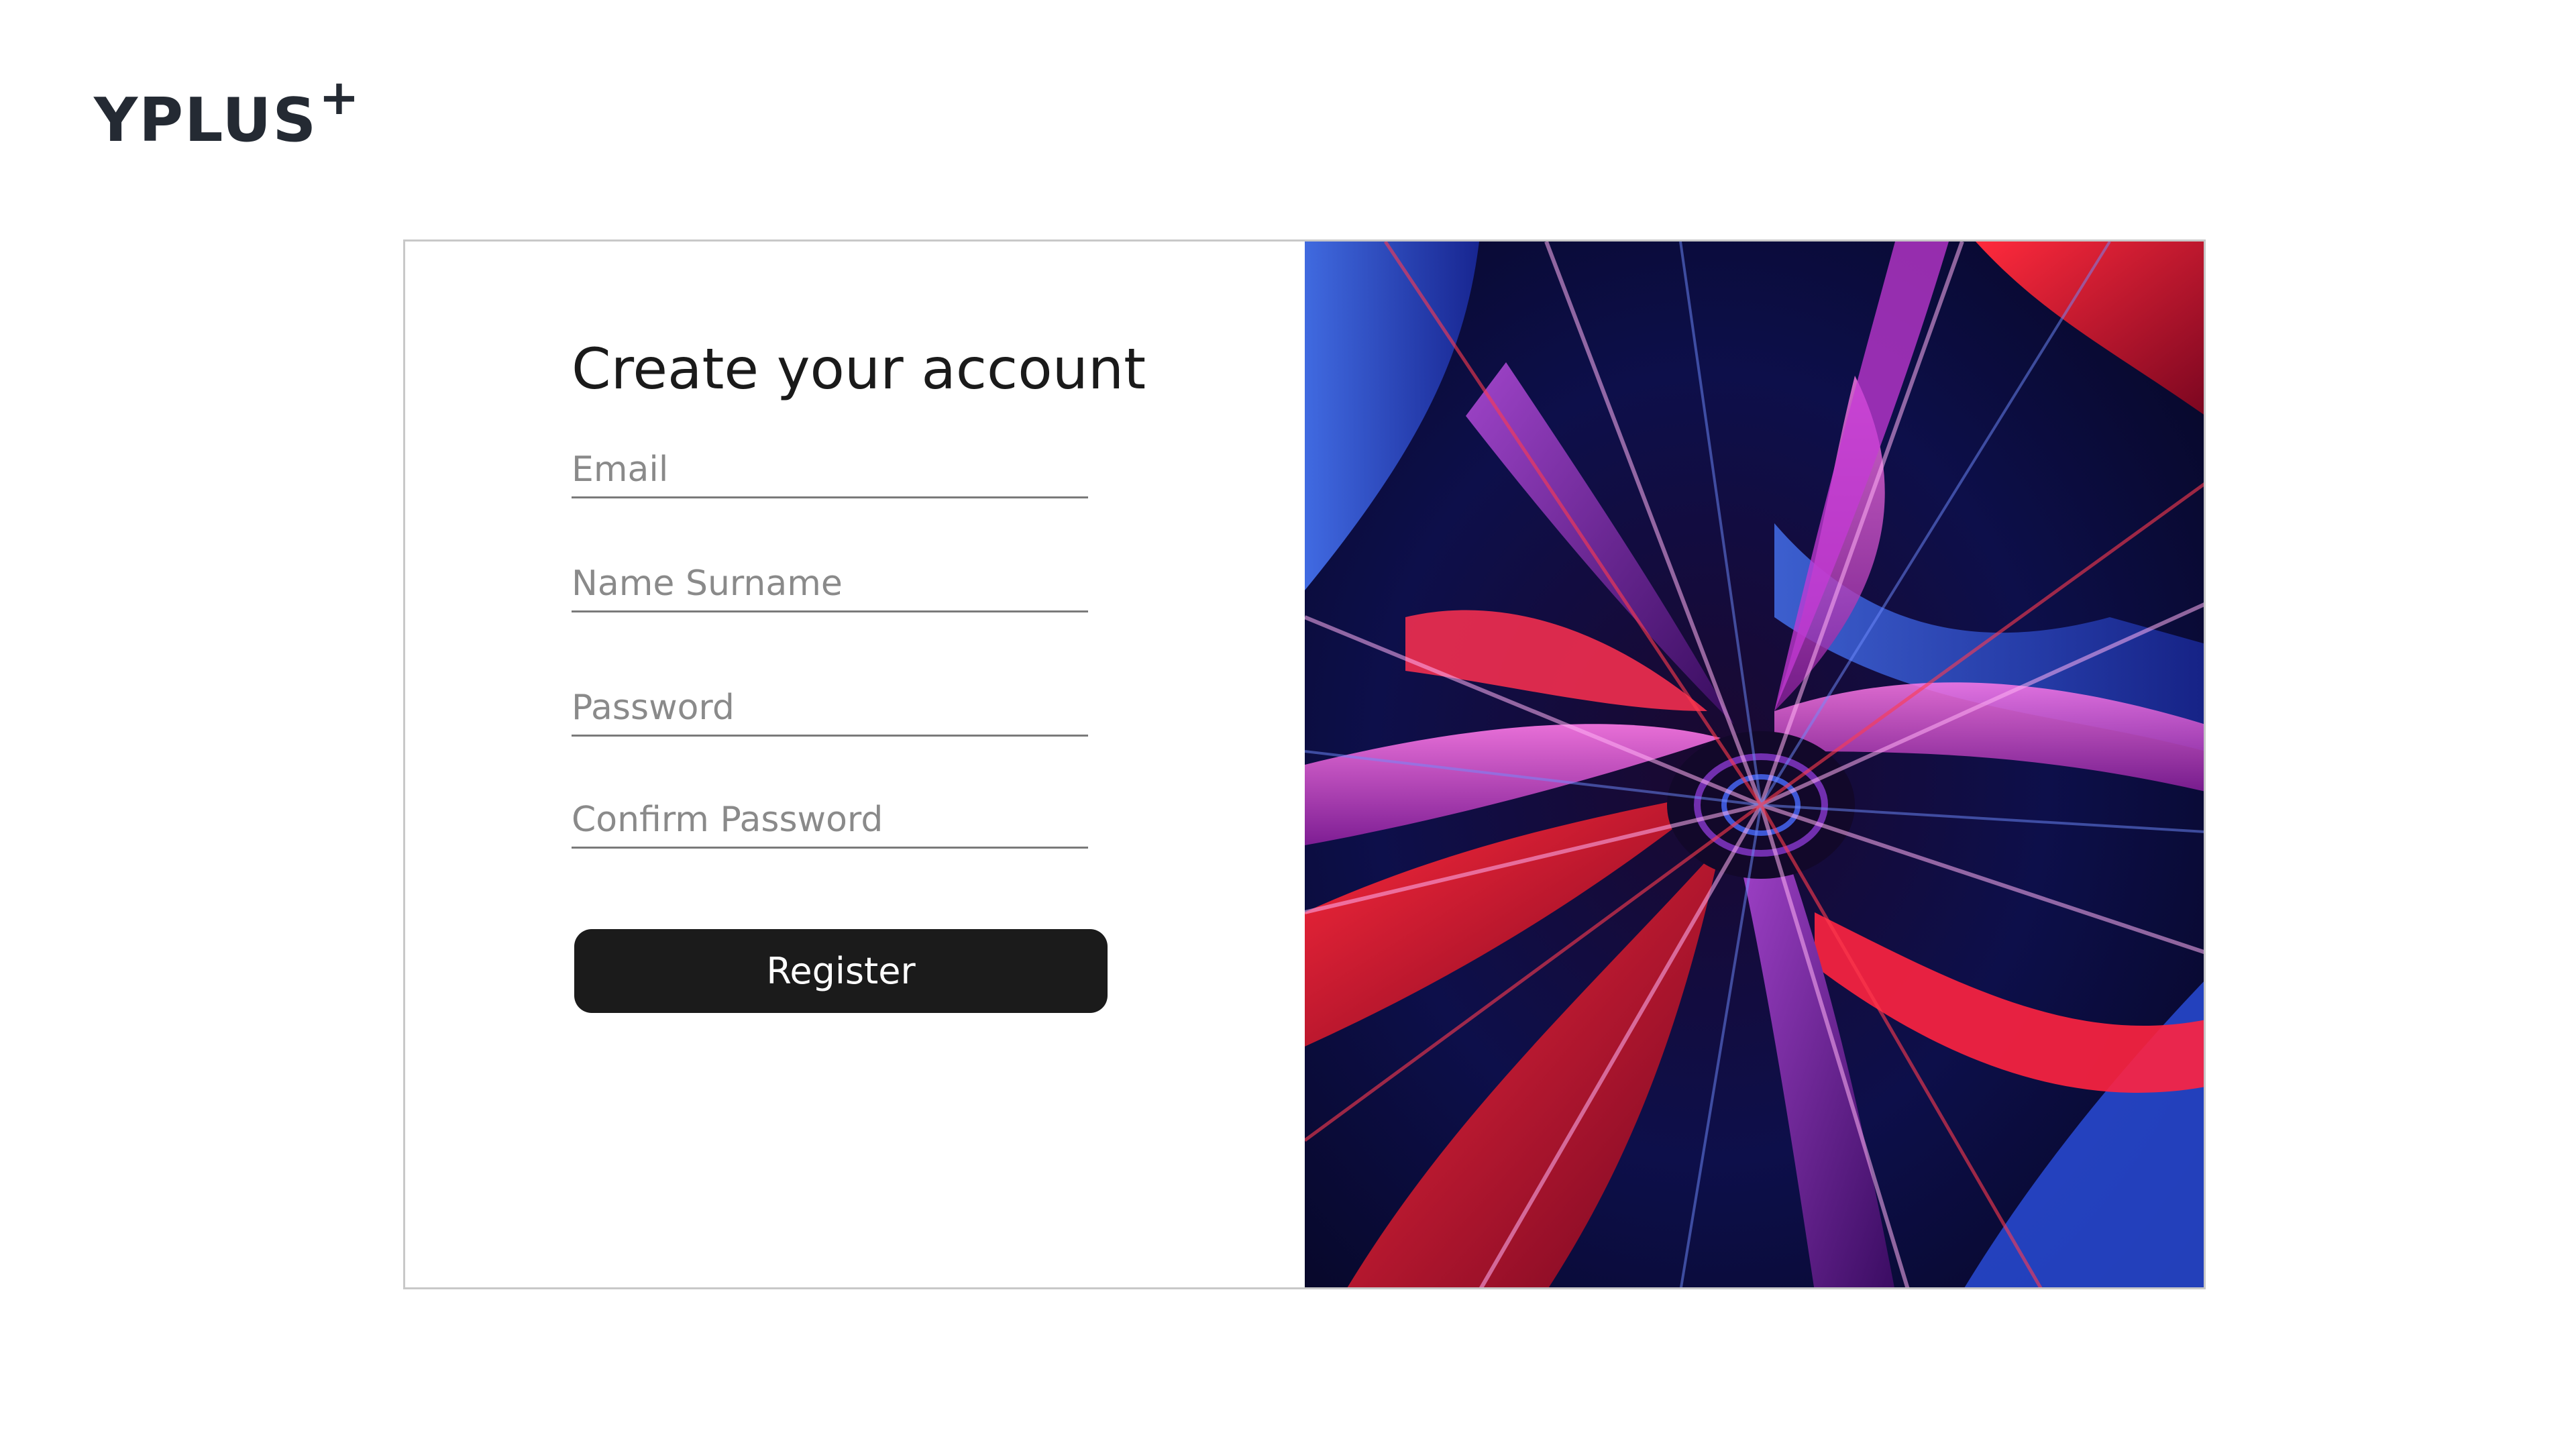 Image resolution: width=2576 pixels, height=1449 pixels. What do you see at coordinates (206, 120) in the screenshot?
I see `brand-name: YPLUS` at bounding box center [206, 120].